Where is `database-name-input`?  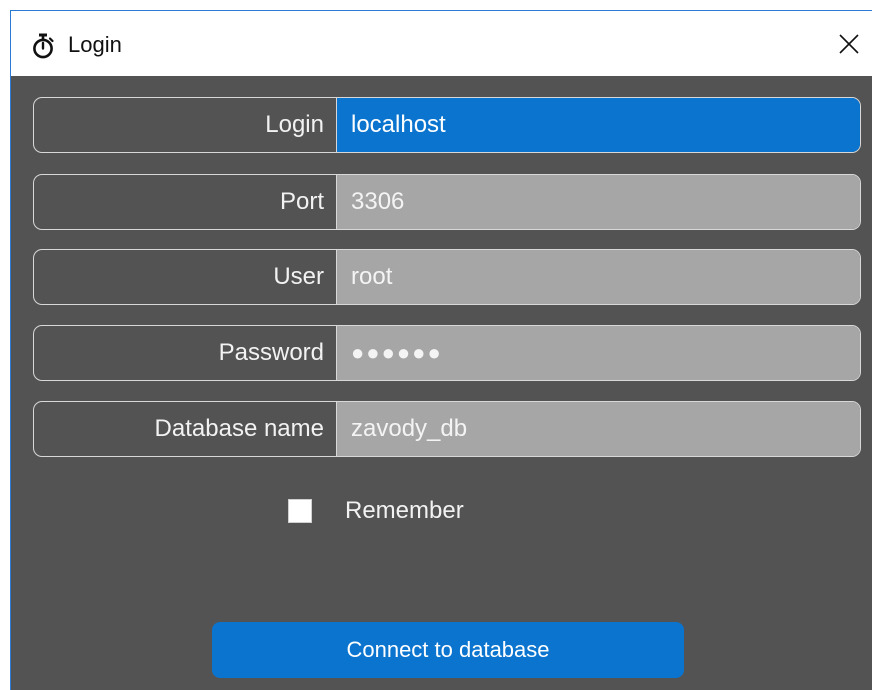
database-name-input is located at coordinates (598, 429).